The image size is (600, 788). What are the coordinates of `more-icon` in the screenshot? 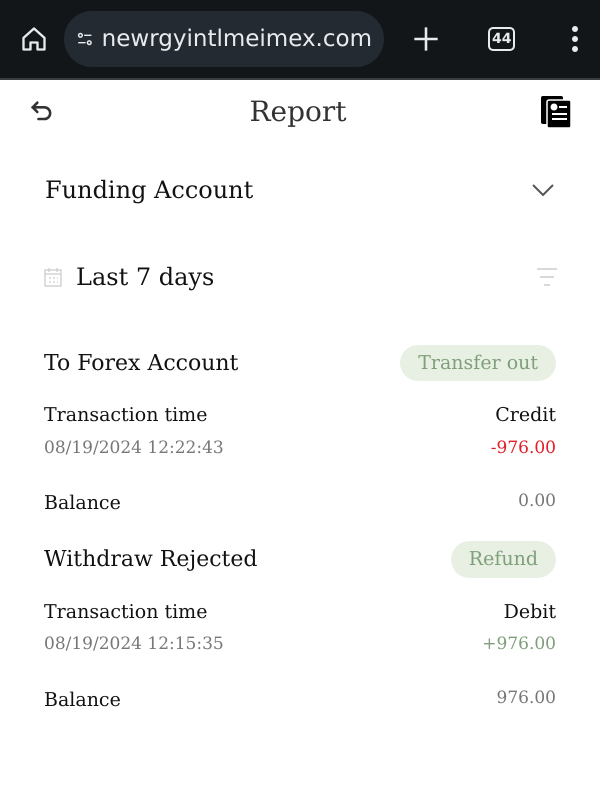 It's located at (575, 39).